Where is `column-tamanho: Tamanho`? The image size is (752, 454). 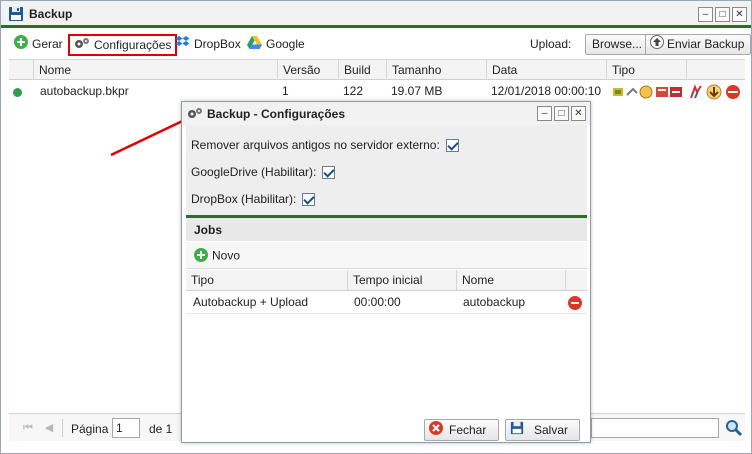
column-tamanho: Tamanho is located at coordinates (436, 70).